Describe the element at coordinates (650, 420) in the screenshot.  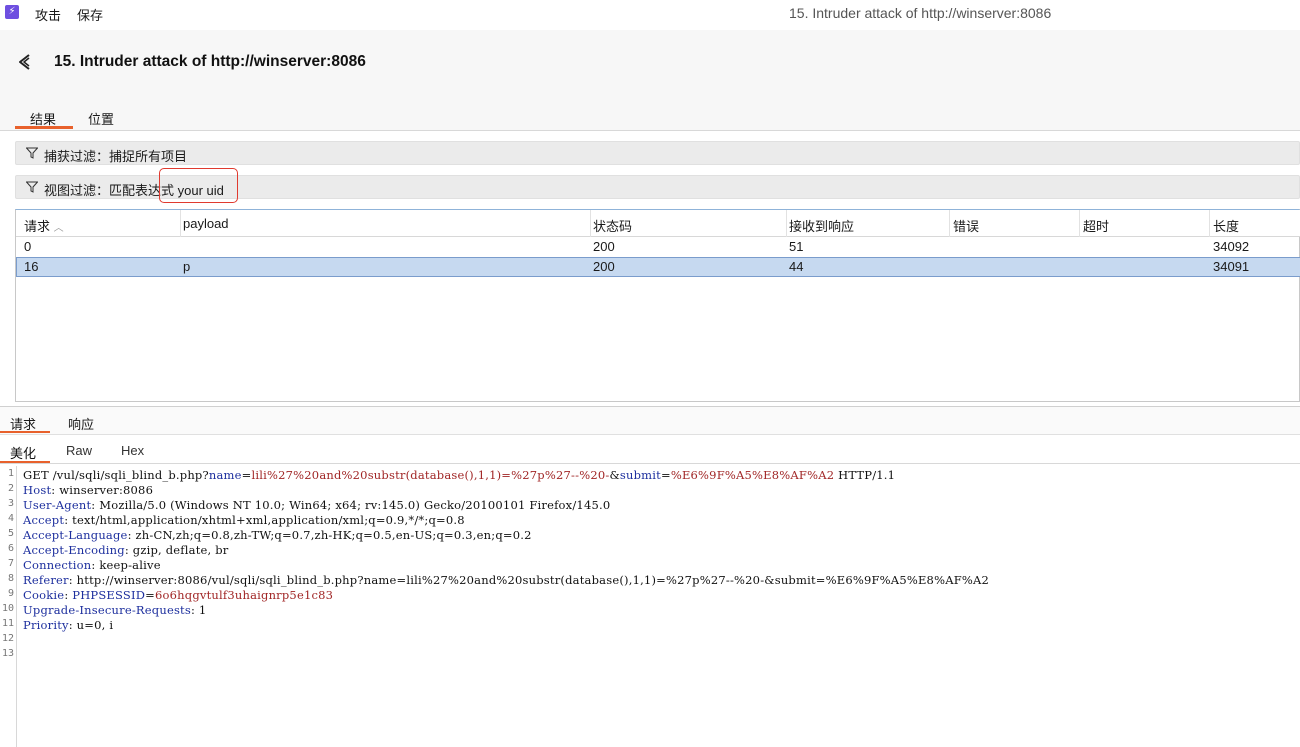
I see `message-tabs: 请求 响应` at that location.